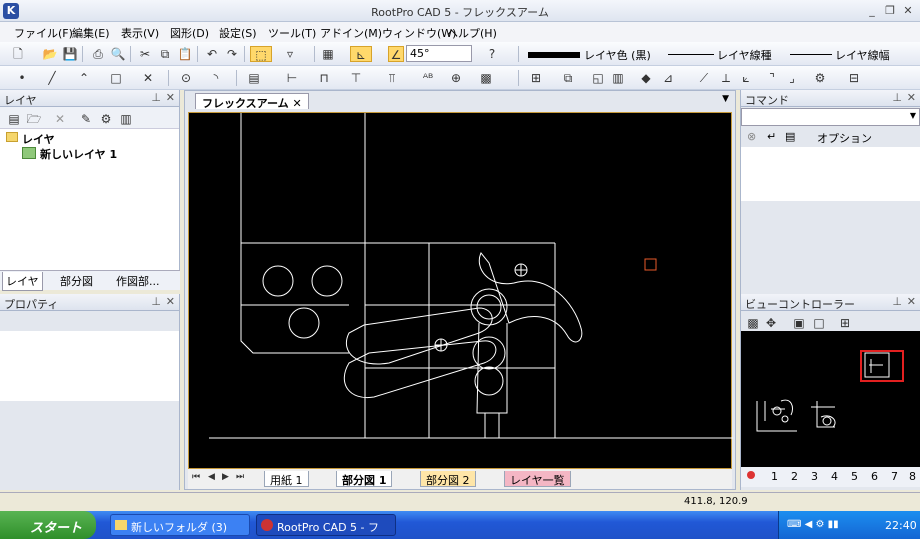  What do you see at coordinates (618, 78) in the screenshot?
I see `block-list-icon: ▥` at bounding box center [618, 78].